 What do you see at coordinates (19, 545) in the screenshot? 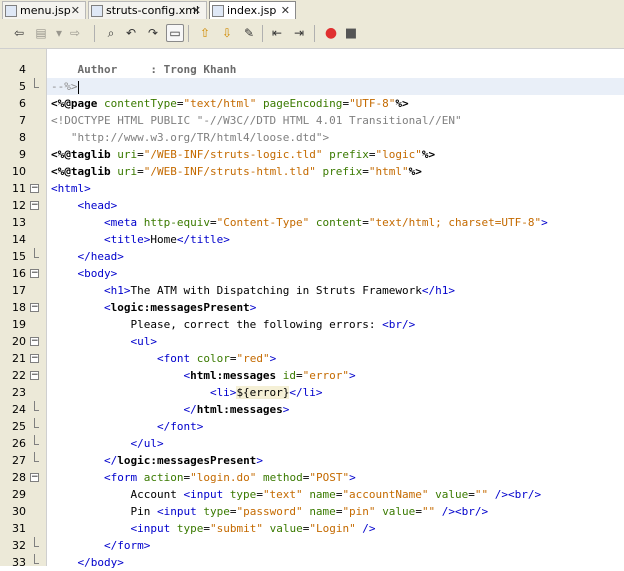
I see `line-number: 32` at bounding box center [19, 545].